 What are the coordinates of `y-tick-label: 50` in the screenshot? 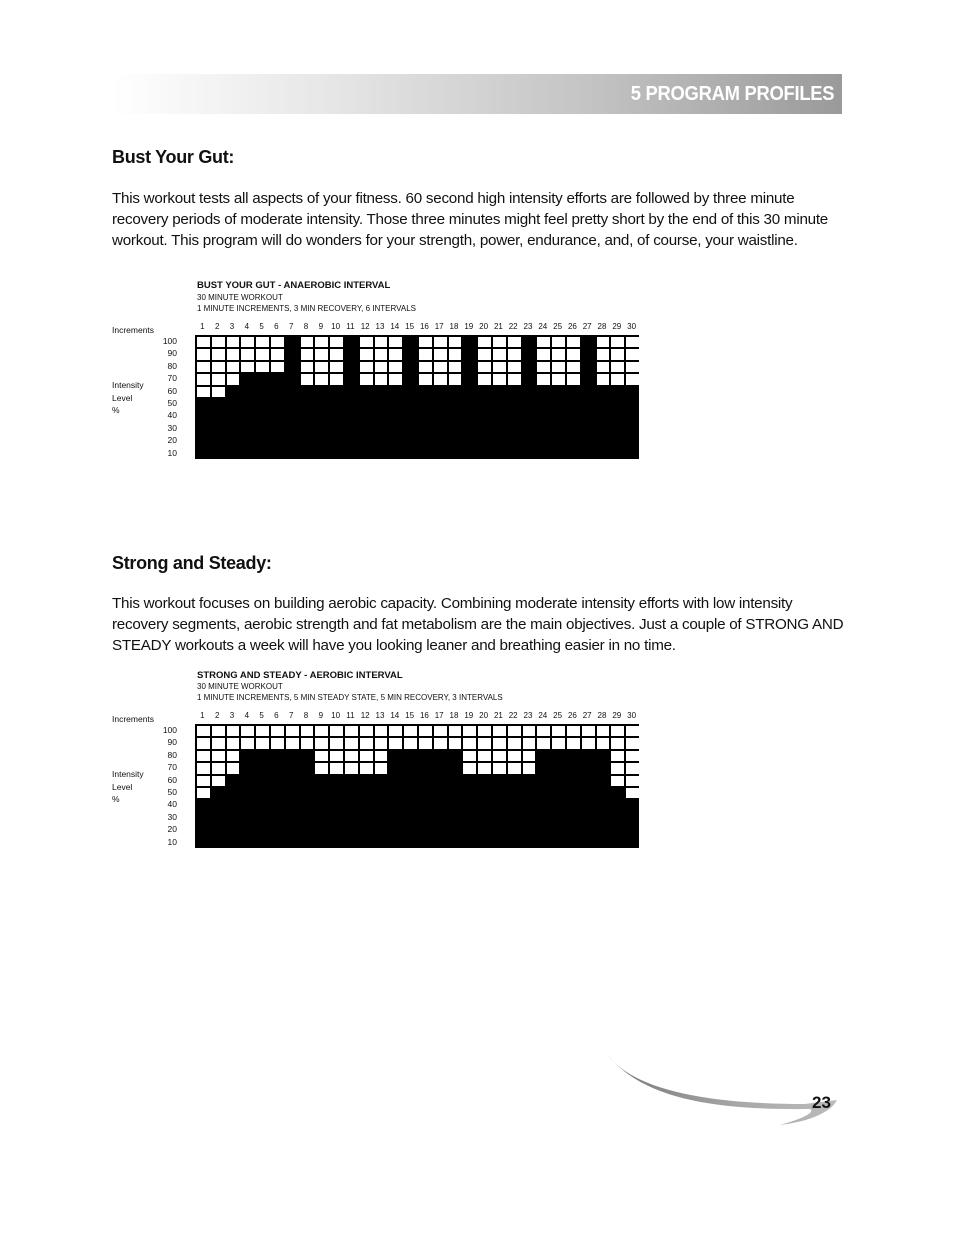 It's located at (172, 403).